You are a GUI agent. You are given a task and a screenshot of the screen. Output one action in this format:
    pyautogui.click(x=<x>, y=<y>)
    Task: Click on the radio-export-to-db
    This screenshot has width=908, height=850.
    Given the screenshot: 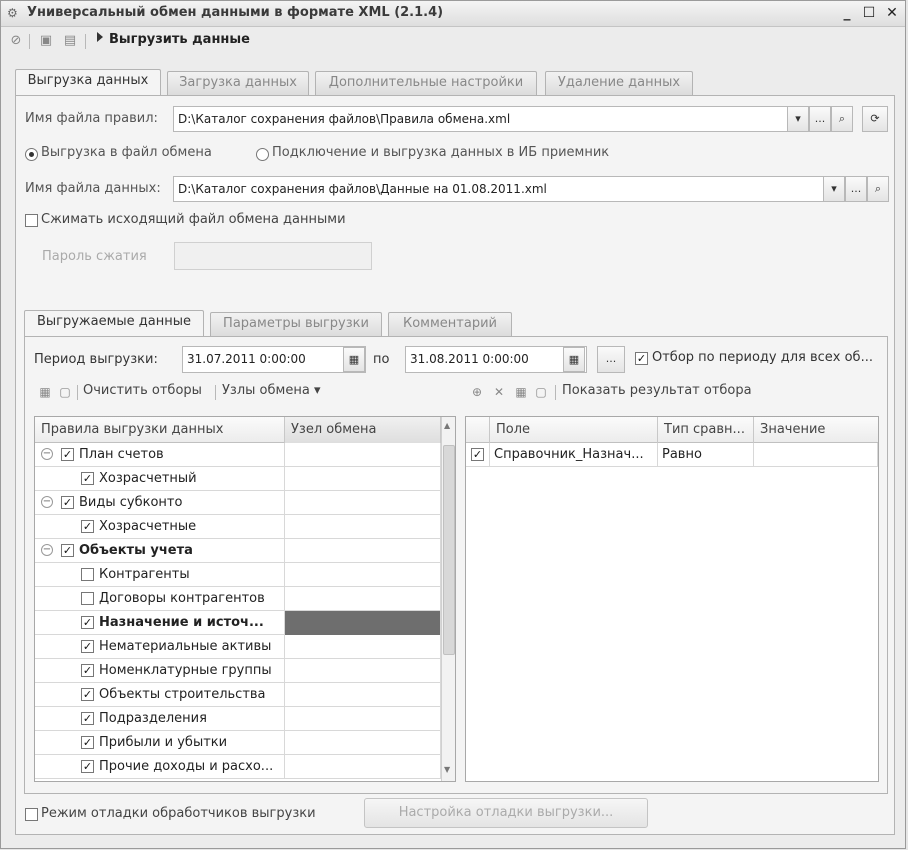 What is the action you would take?
    pyautogui.click(x=262, y=154)
    